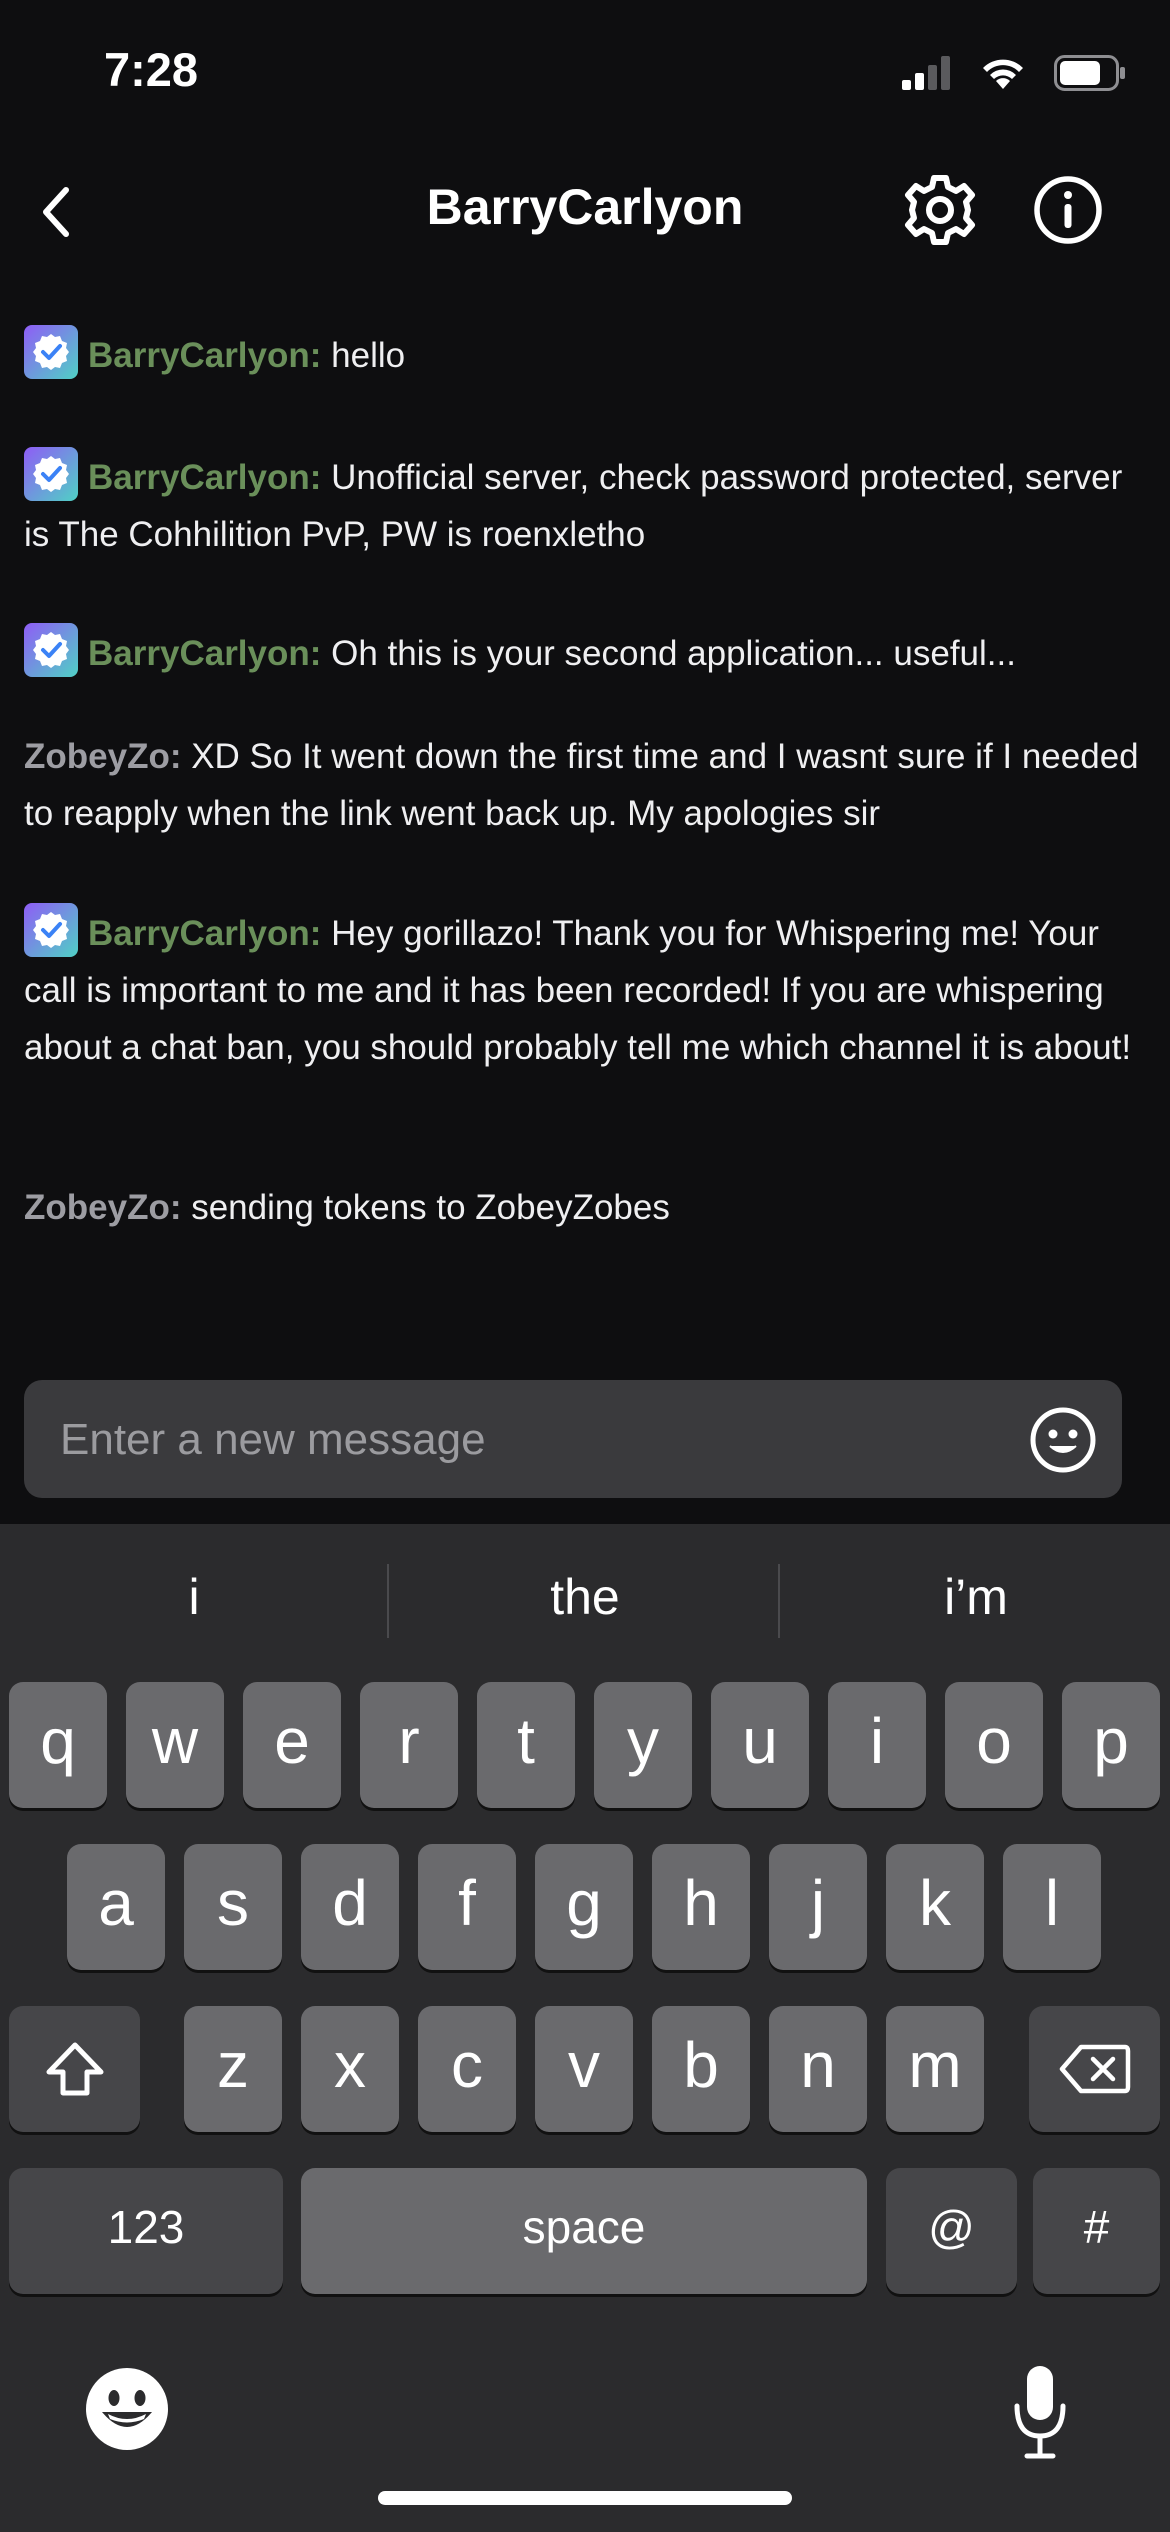  Describe the element at coordinates (233, 1907) in the screenshot. I see `key-s: s` at that location.